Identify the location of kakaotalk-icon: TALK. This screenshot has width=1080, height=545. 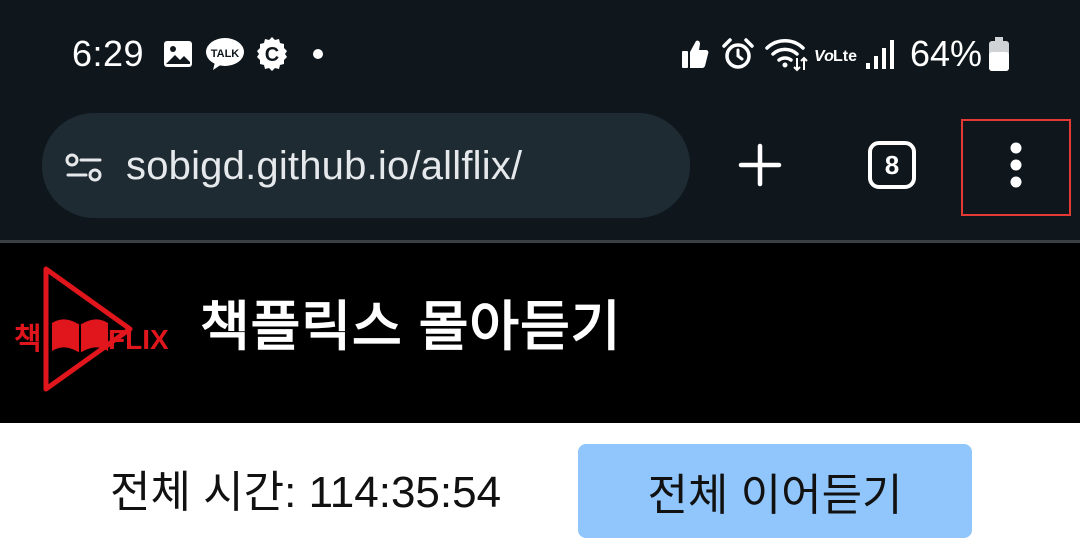
(225, 54).